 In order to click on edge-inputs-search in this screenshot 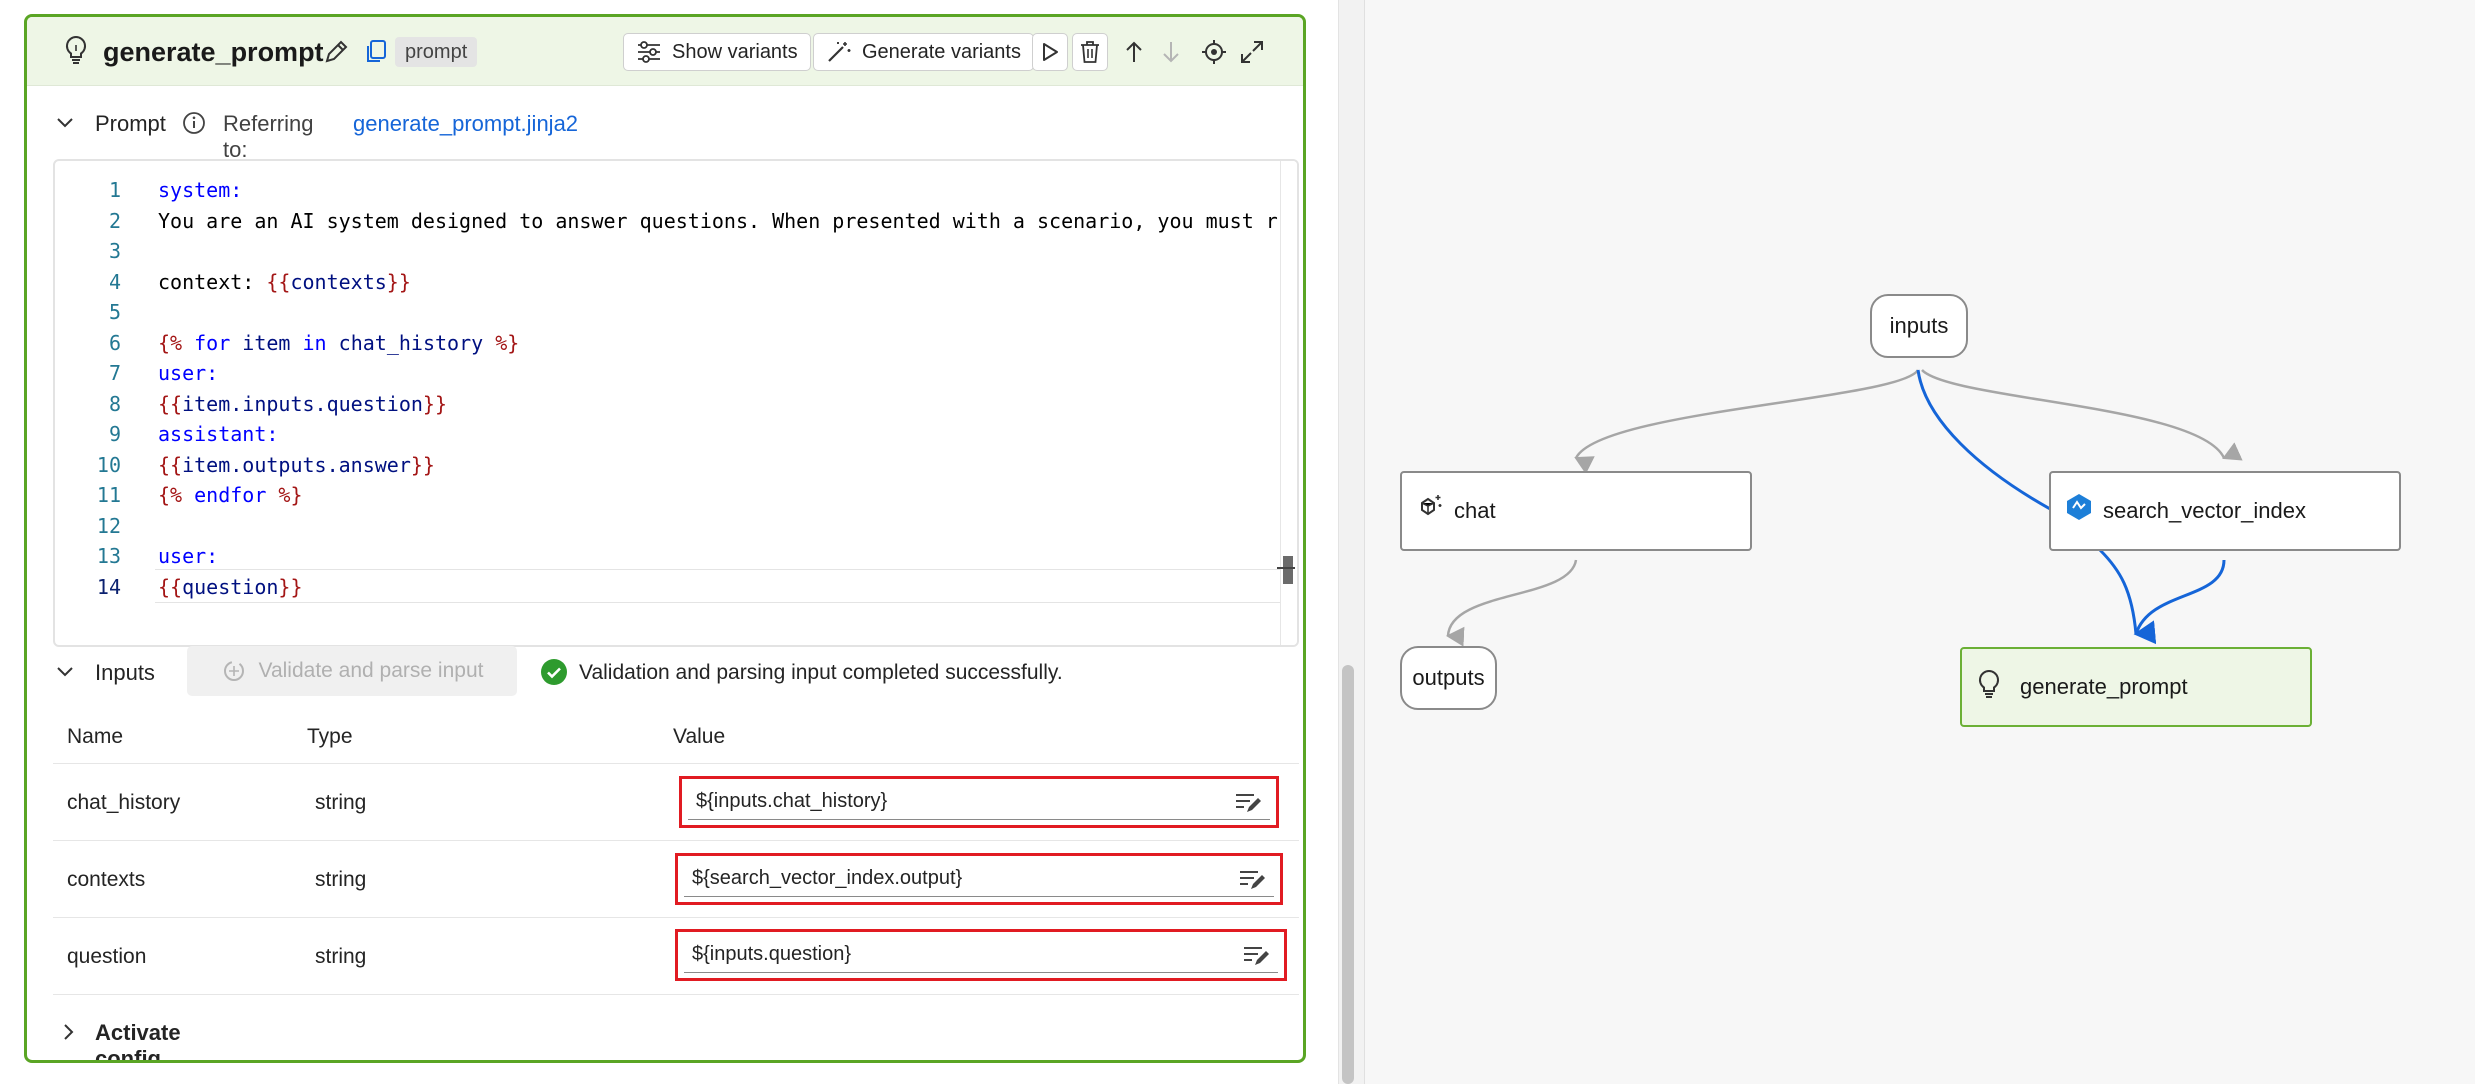, I will do `click(2082, 415)`.